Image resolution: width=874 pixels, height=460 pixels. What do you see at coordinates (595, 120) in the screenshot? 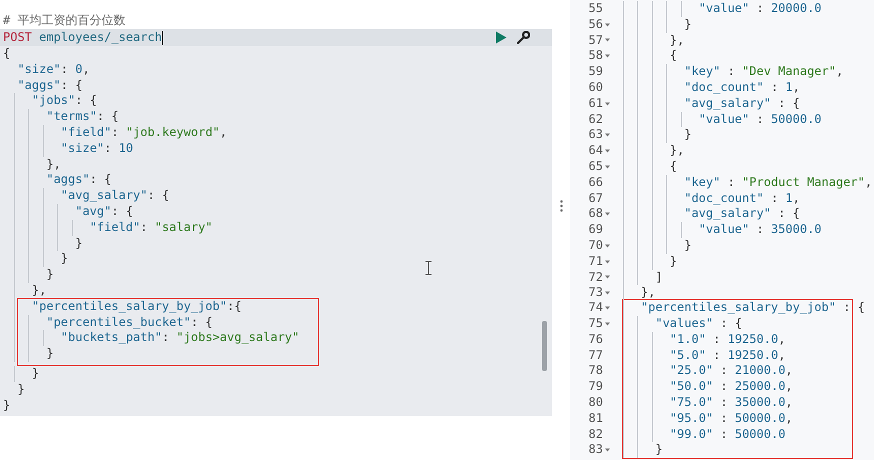
I see `line-number: 62` at bounding box center [595, 120].